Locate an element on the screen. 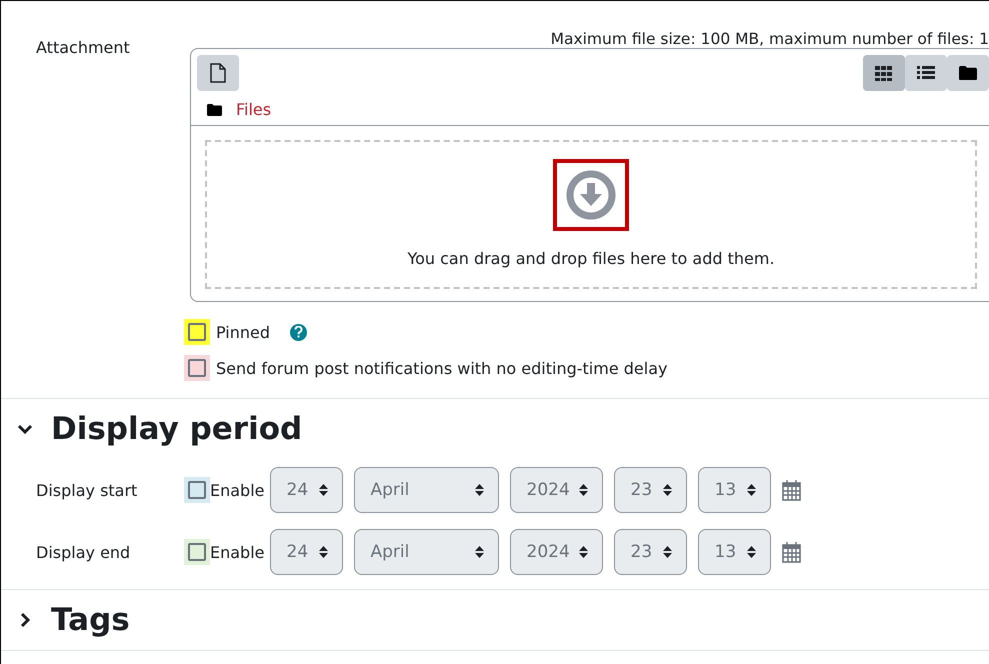  grid-icon is located at coordinates (884, 73).